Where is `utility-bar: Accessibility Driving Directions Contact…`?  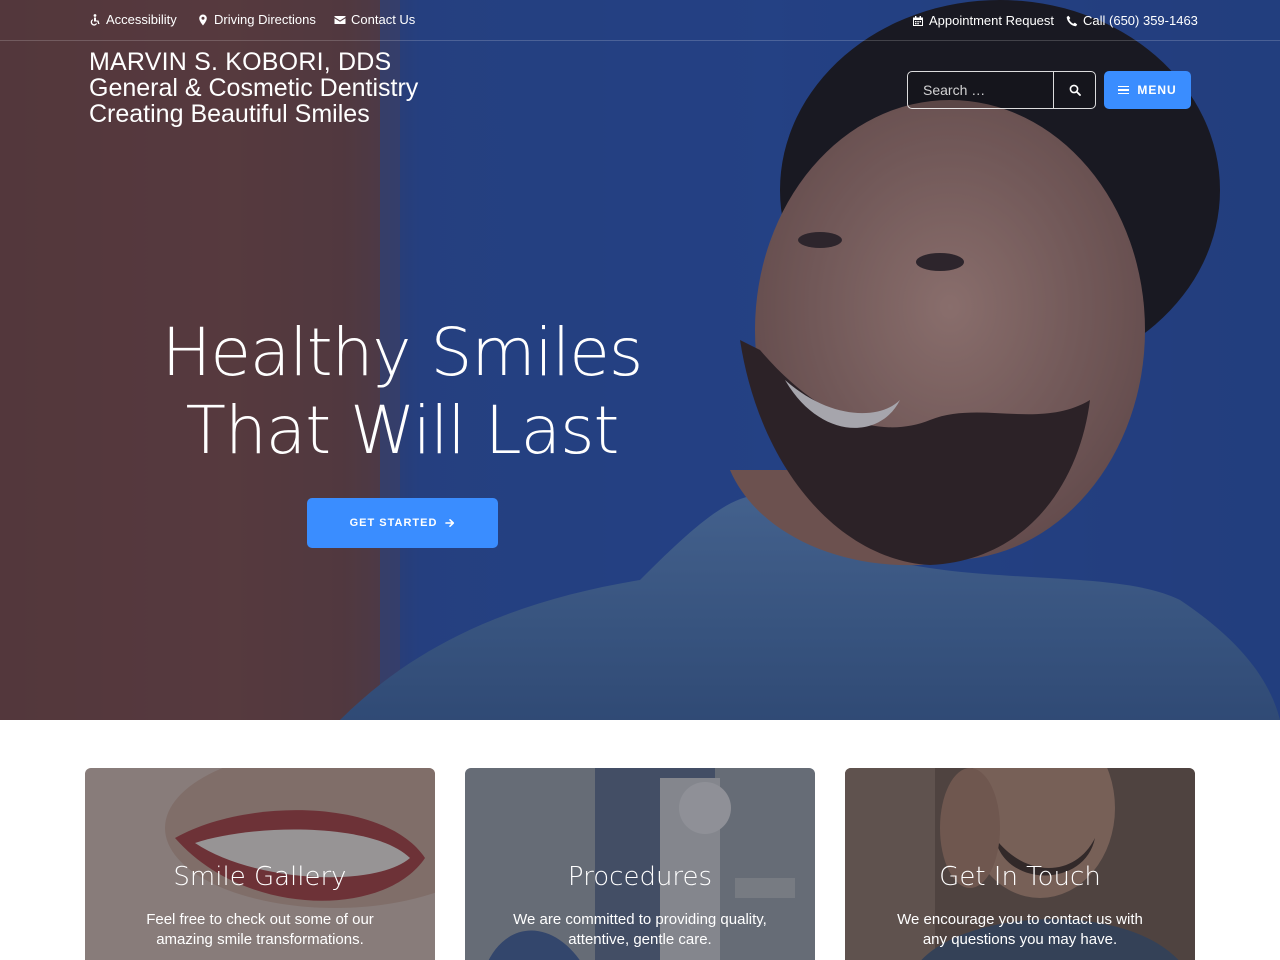 utility-bar: Accessibility Driving Directions Contact… is located at coordinates (640, 20).